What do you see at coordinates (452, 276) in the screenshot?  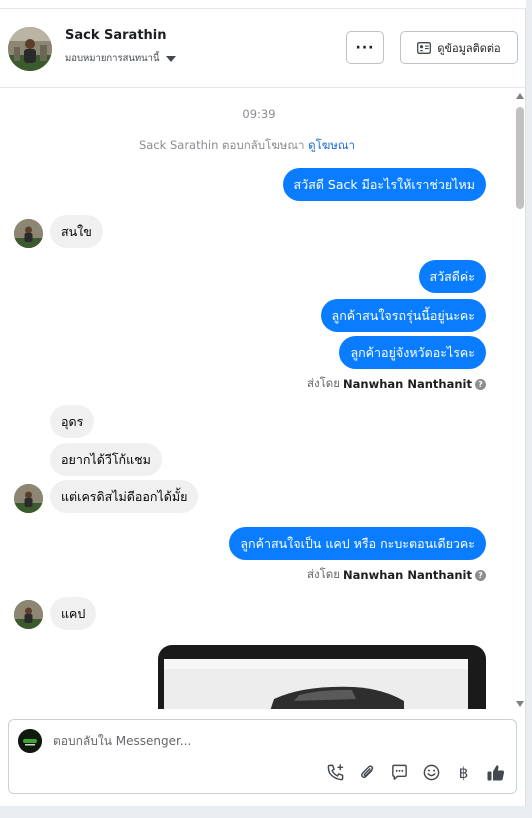 I see `message-outgoing: สวัสดีค่ะ` at bounding box center [452, 276].